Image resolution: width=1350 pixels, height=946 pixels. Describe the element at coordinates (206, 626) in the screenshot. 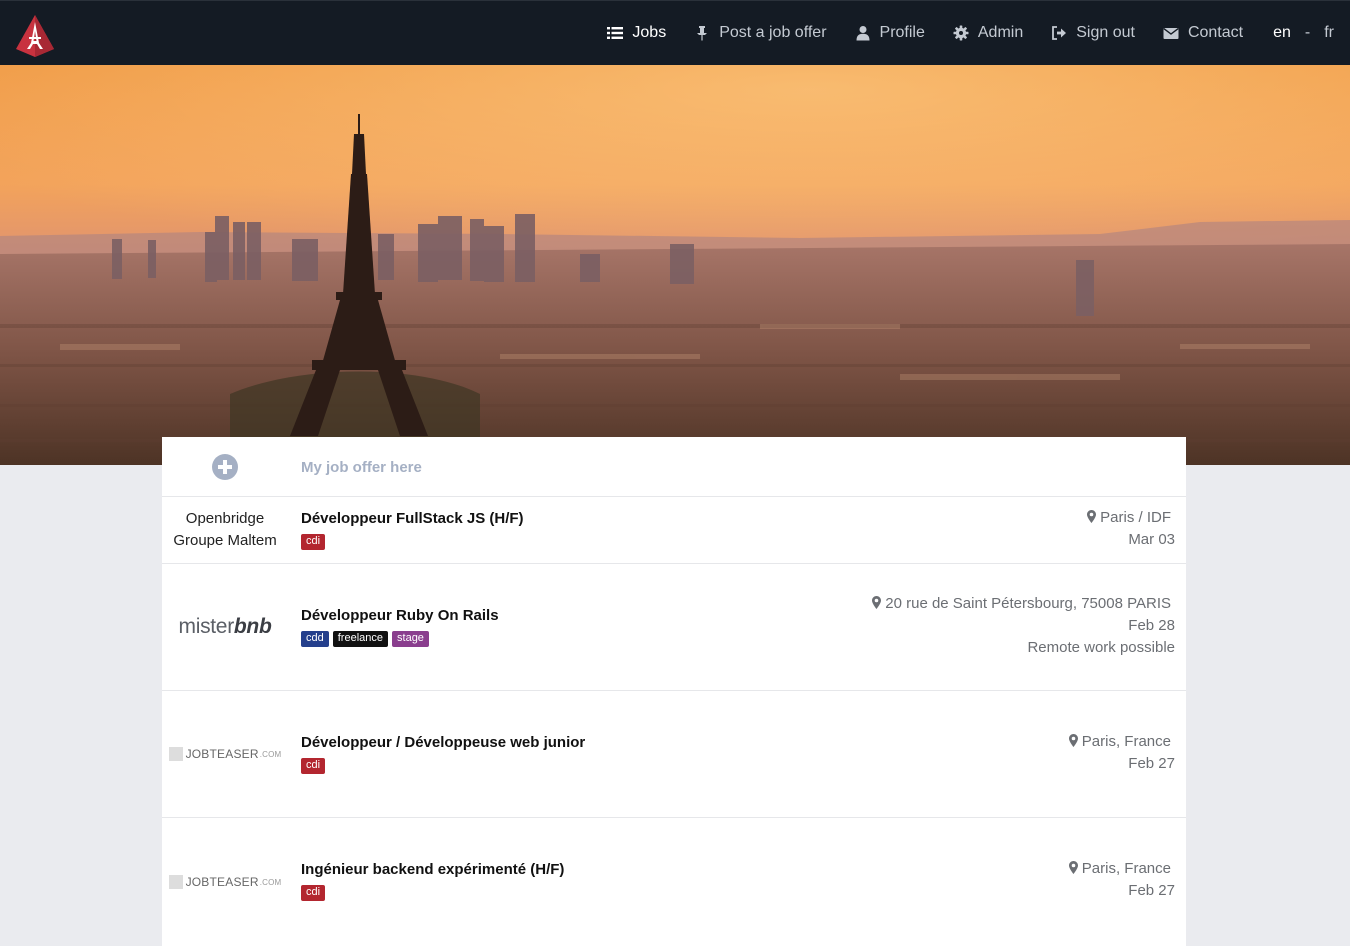

I see `logo-prefix: mister` at that location.